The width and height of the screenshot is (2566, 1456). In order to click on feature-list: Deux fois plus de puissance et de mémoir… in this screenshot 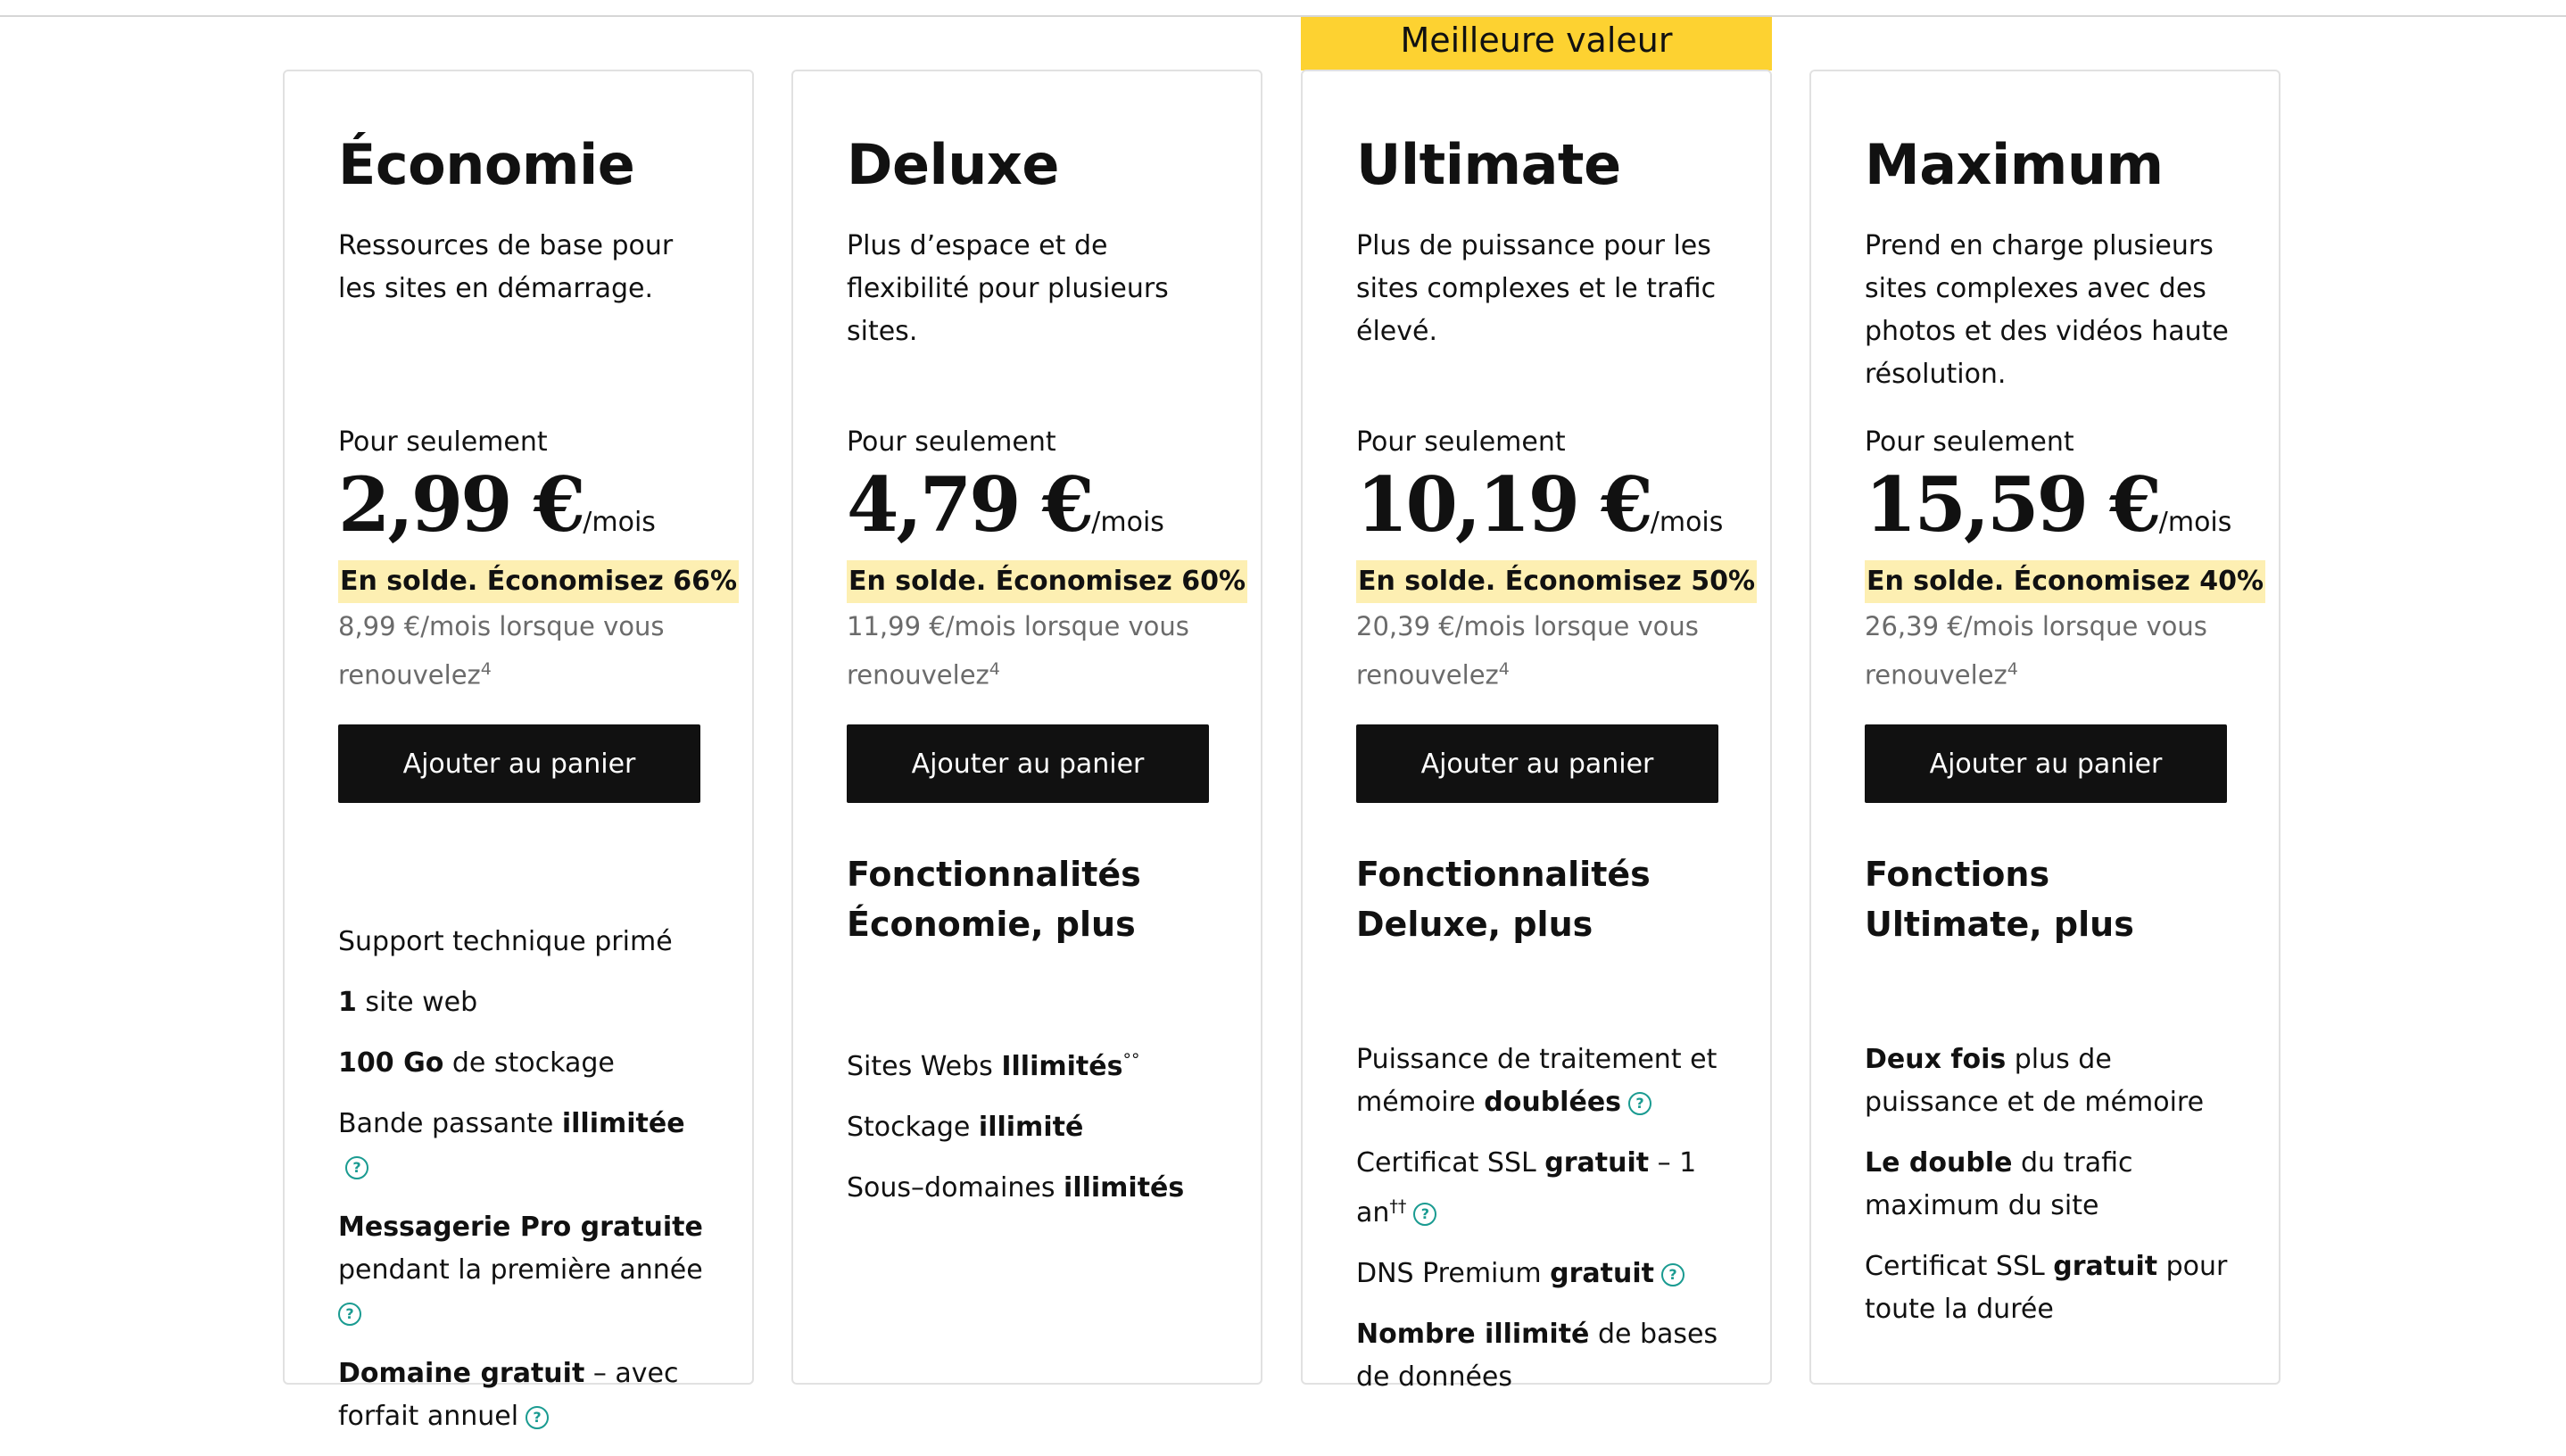, I will do `click(2048, 1193)`.